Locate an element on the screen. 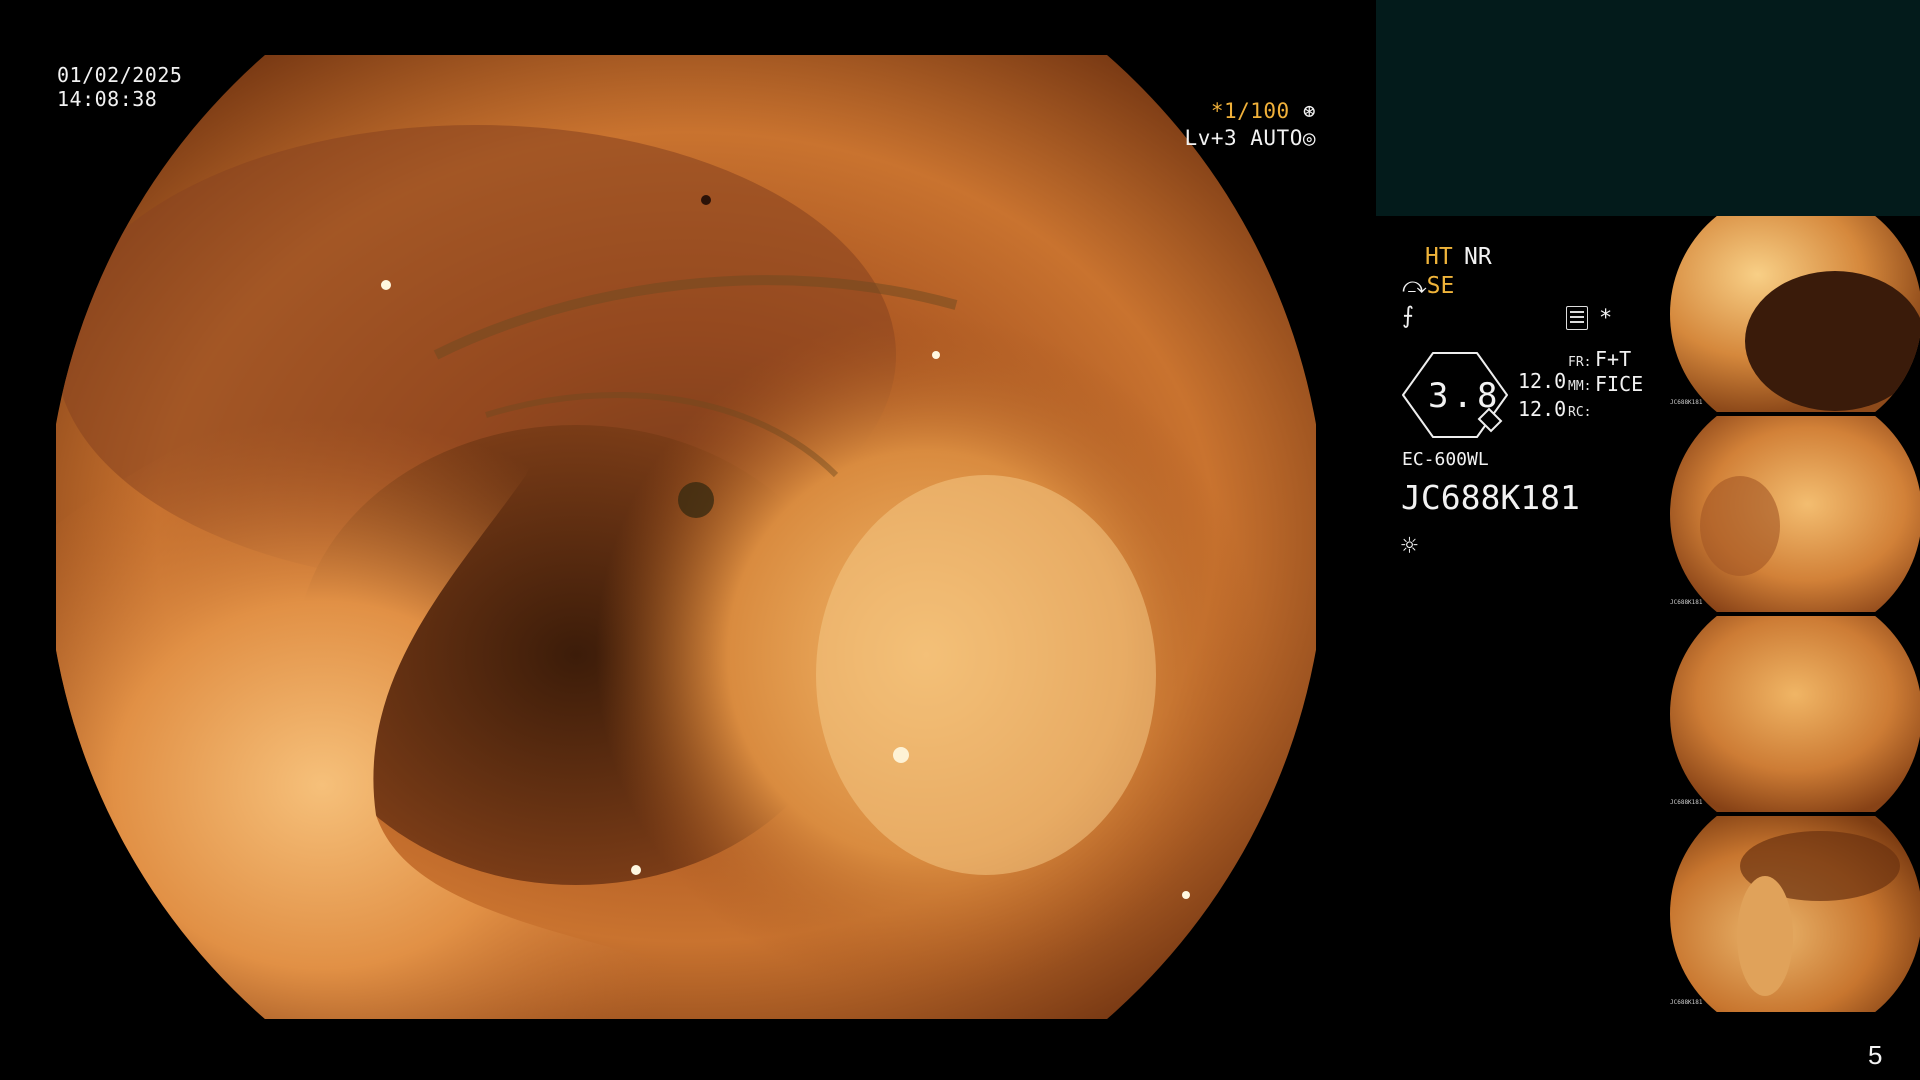 This screenshot has height=1080, width=1920. iris-icon: ◎ is located at coordinates (1309, 138).